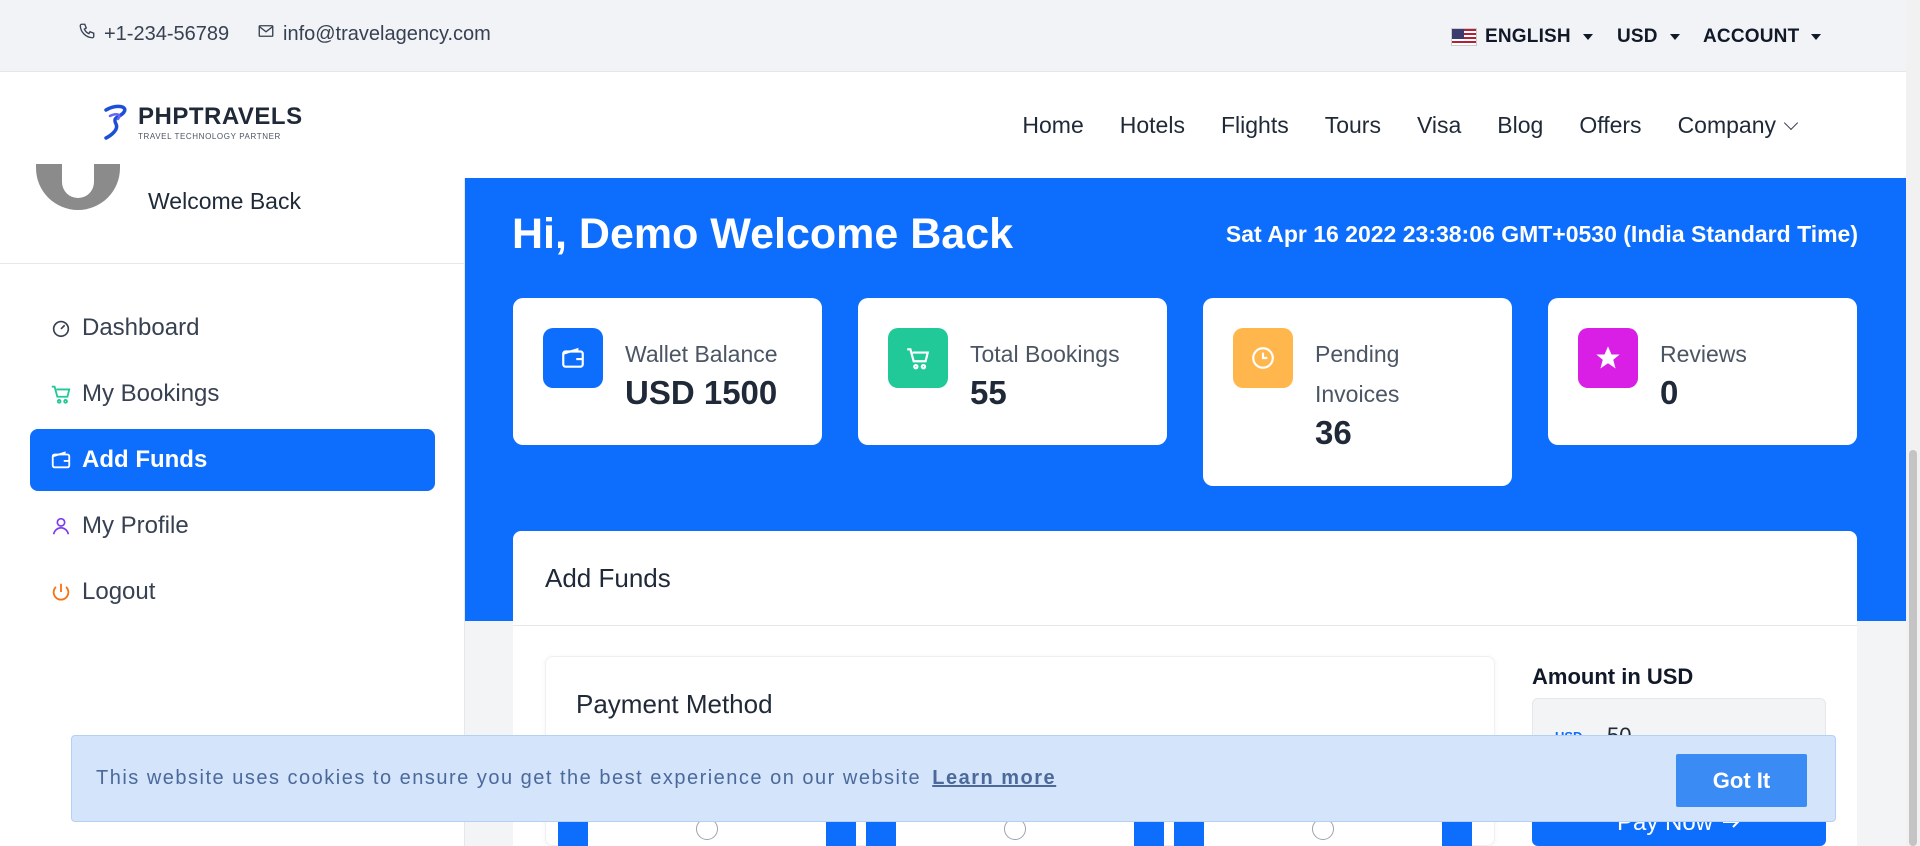 This screenshot has height=846, width=1920. Describe the element at coordinates (232, 328) in the screenshot. I see `sidebar-item-dashboard: Dashboard` at that location.